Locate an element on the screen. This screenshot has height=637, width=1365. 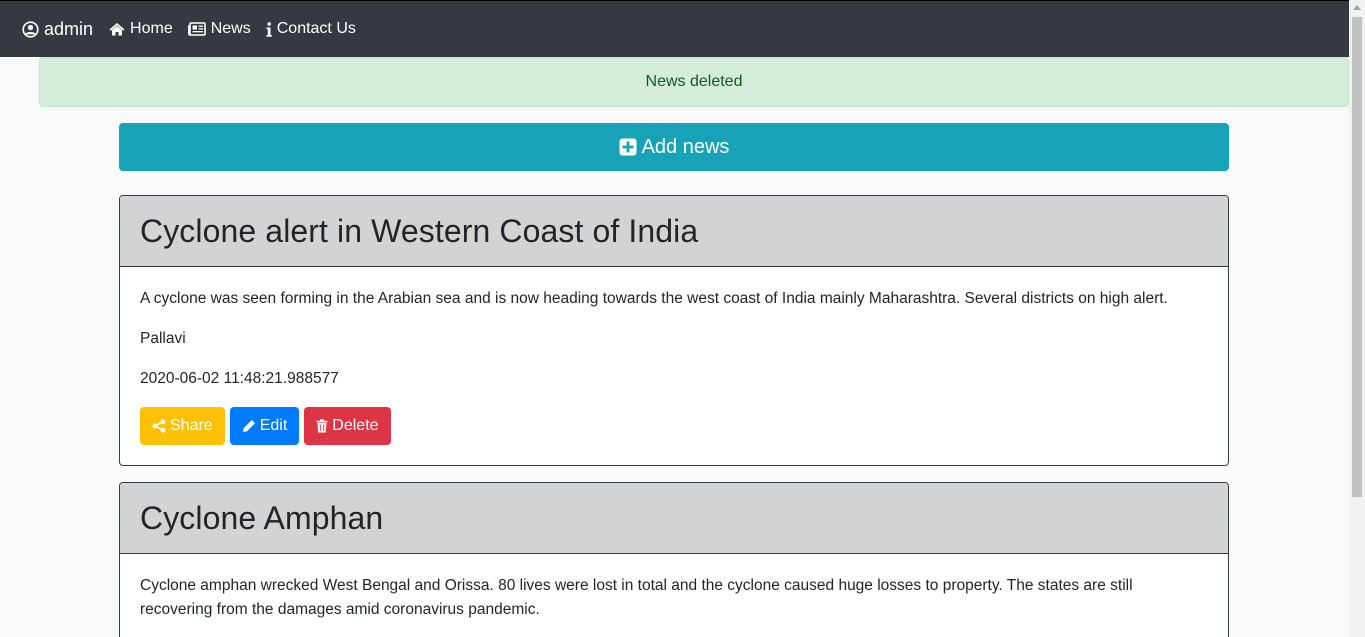
scrollbar-thumb is located at coordinates (1357, 257).